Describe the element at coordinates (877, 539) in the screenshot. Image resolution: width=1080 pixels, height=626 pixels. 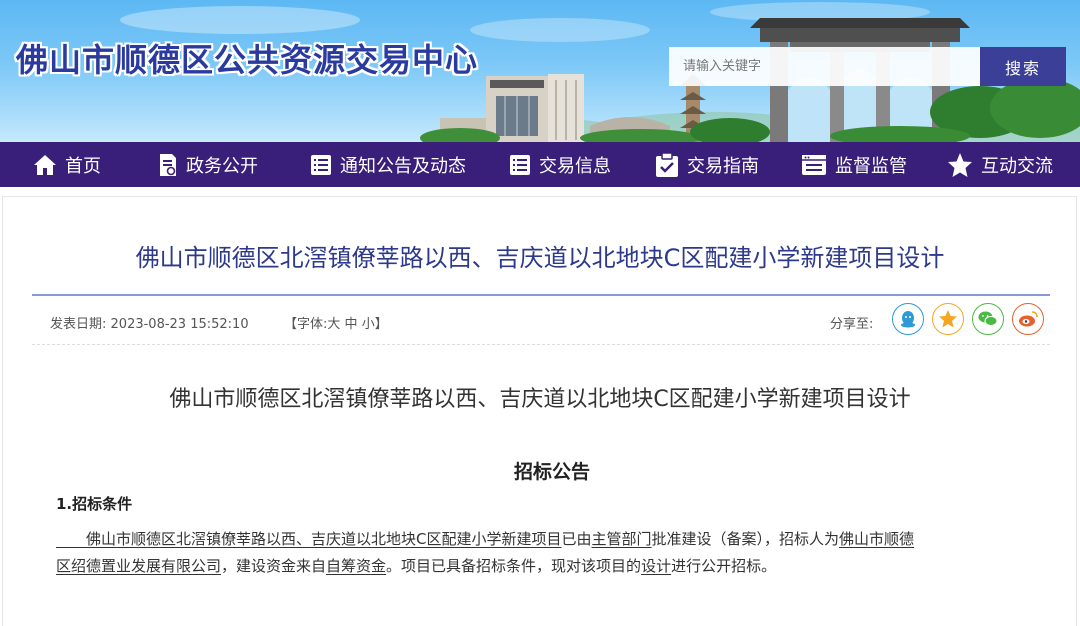
I see `tenderer-name: 佛山市顺德` at that location.